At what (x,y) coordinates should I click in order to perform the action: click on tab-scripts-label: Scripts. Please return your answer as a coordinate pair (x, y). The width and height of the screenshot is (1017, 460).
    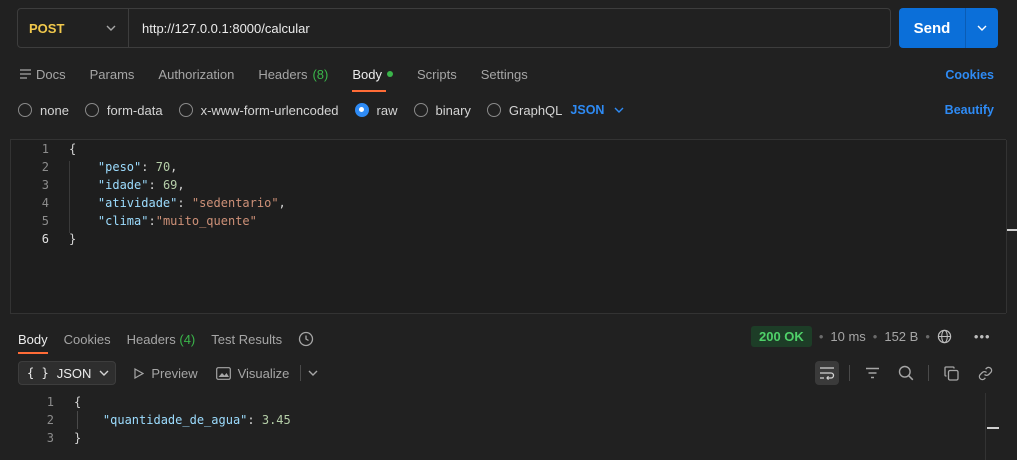
    Looking at the image, I should click on (436, 74).